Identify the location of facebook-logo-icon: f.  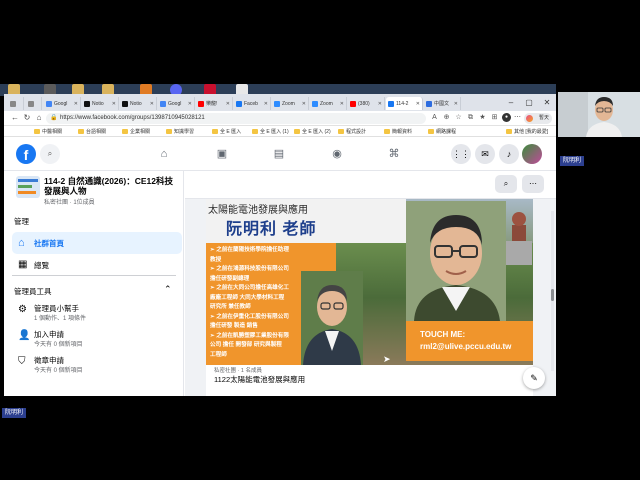
(26, 154).